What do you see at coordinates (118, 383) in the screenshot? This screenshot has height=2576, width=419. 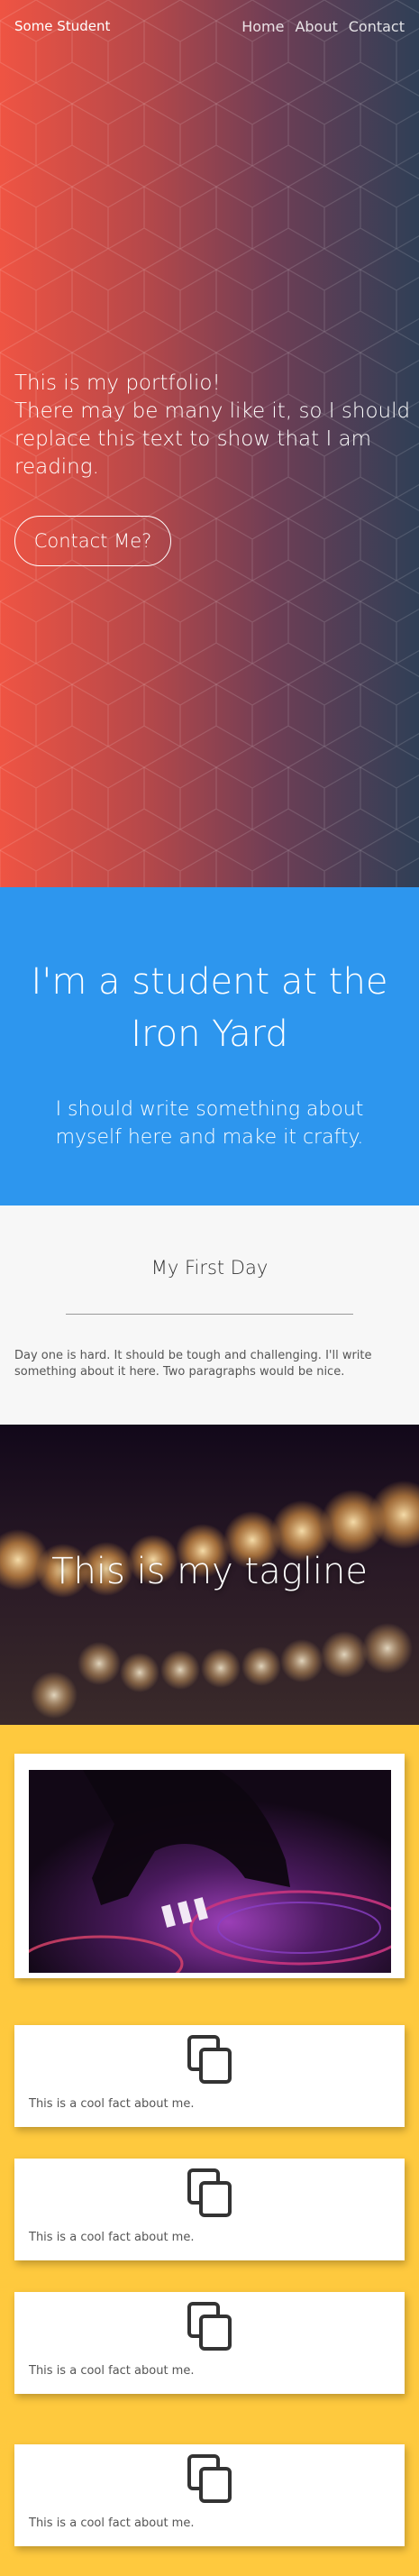 I see `hero-line-1: This is my portfolio!` at bounding box center [118, 383].